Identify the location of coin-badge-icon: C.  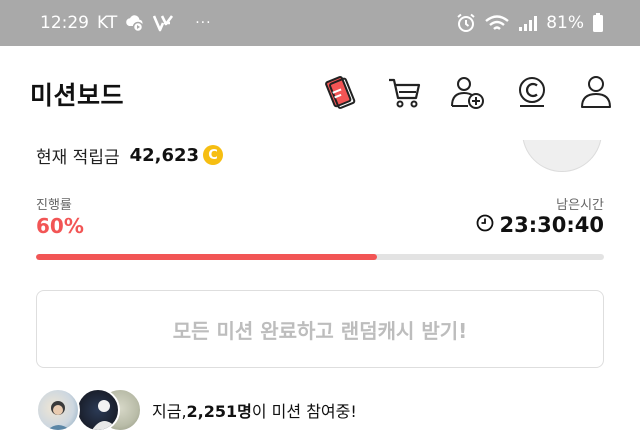
(213, 155).